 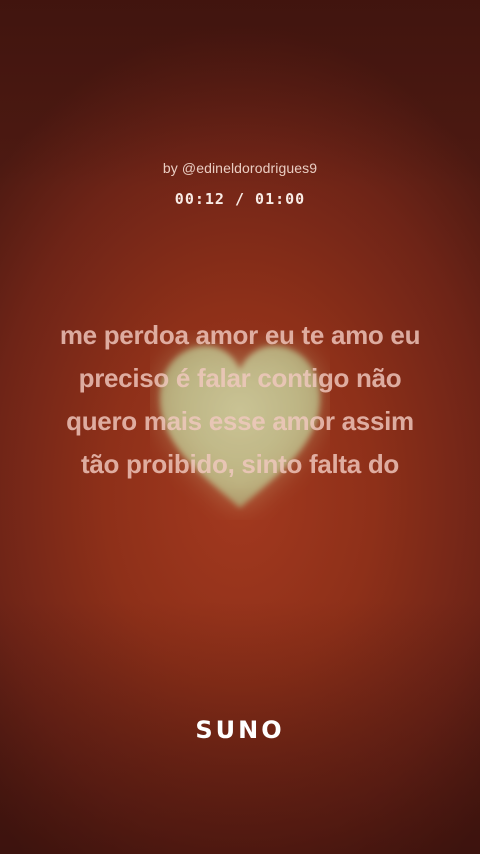 I want to click on lyrics-line: me perdoa amor eu te amo eu, so click(x=240, y=335).